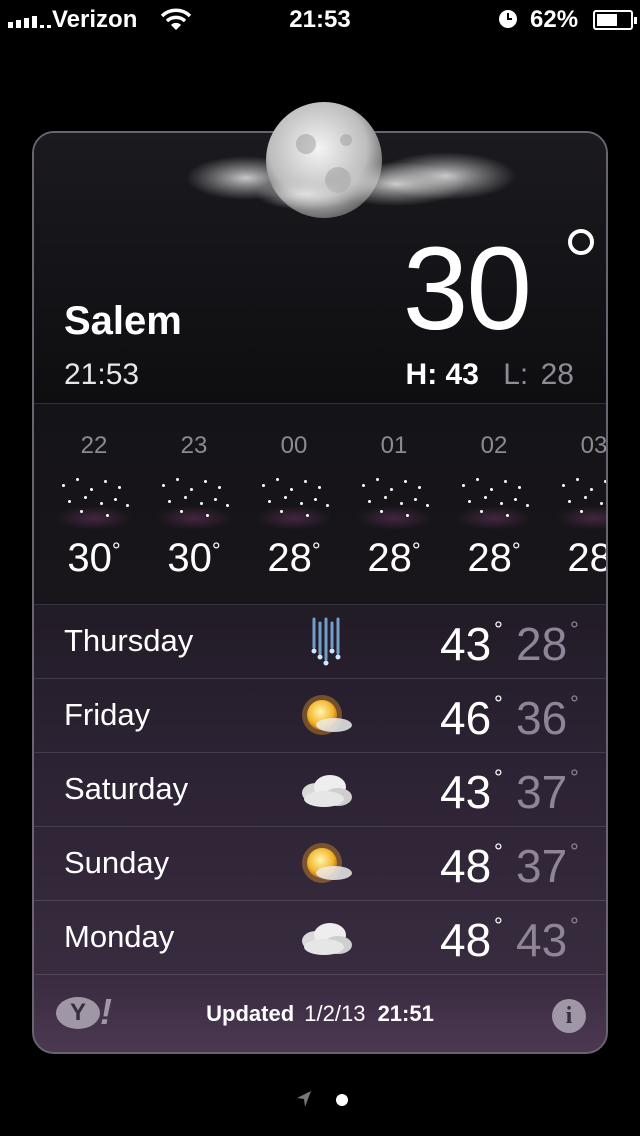 This screenshot has height=1136, width=640. What do you see at coordinates (320, 20) in the screenshot?
I see `status-bar: Verizon 21:53 62%` at bounding box center [320, 20].